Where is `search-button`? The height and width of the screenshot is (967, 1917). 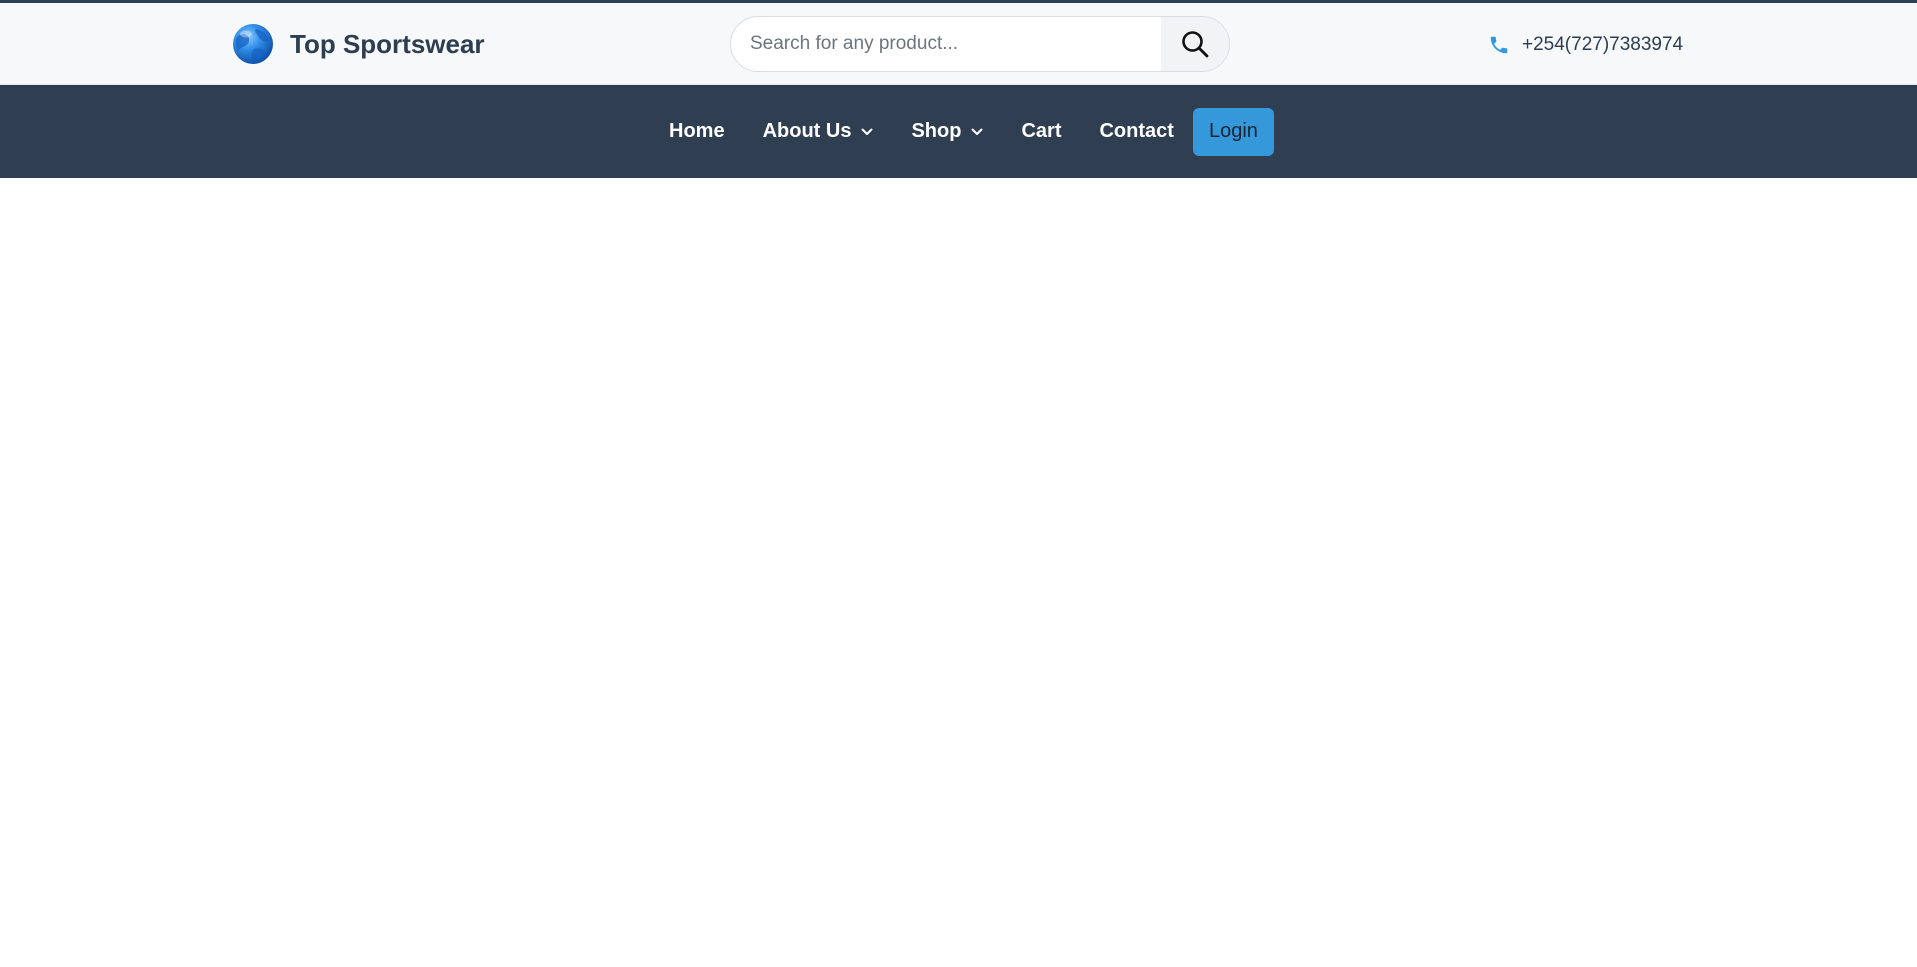
search-button is located at coordinates (1195, 44).